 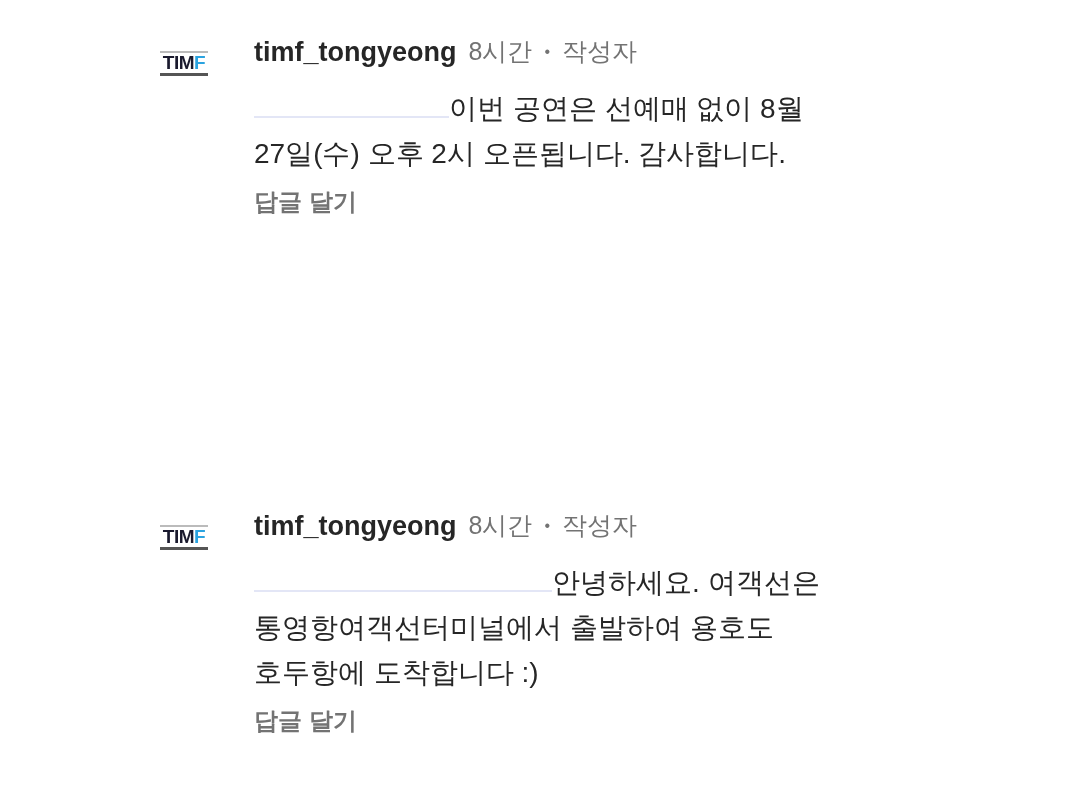 What do you see at coordinates (529, 131) in the screenshot?
I see `comment-text: 이번 공연은 선예매 없이 8월 27일(수) 오후 2시 오픈됩니다. 감사합니다.` at bounding box center [529, 131].